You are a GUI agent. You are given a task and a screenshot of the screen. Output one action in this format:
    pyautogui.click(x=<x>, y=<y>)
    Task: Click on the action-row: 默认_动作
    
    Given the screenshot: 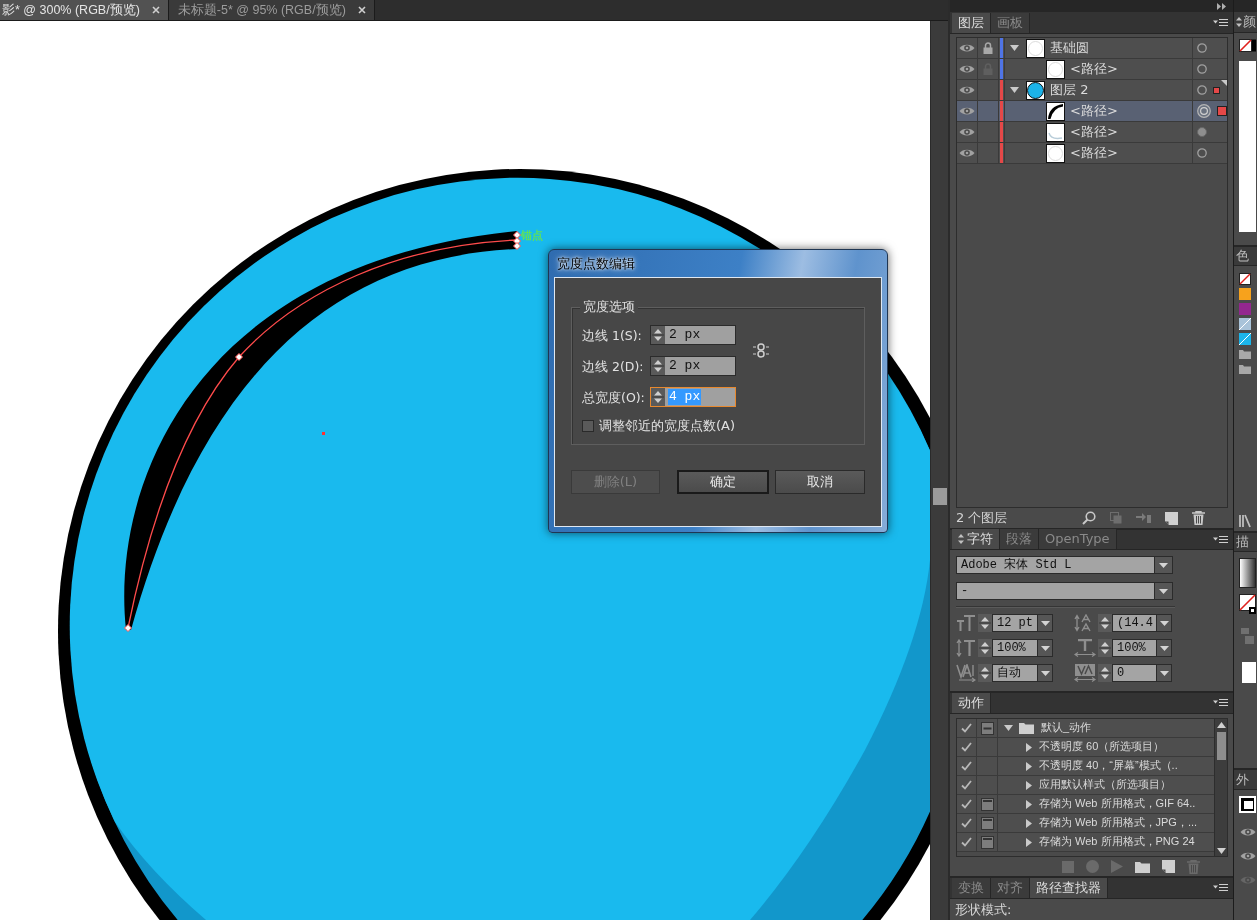 What is the action you would take?
    pyautogui.click(x=1085, y=728)
    